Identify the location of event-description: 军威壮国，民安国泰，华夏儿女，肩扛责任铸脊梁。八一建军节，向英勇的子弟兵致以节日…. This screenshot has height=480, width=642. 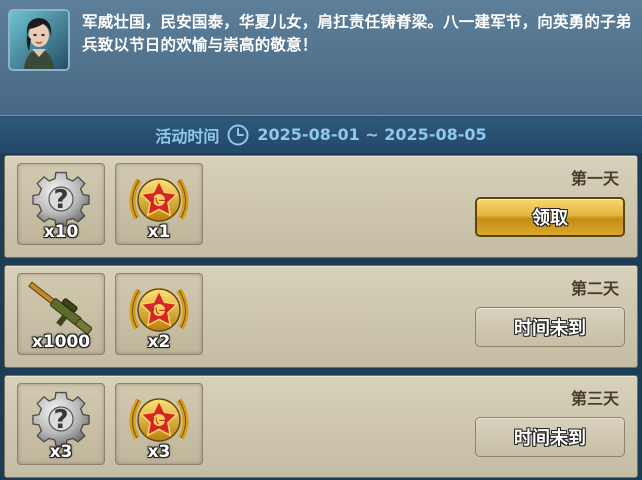
(357, 33).